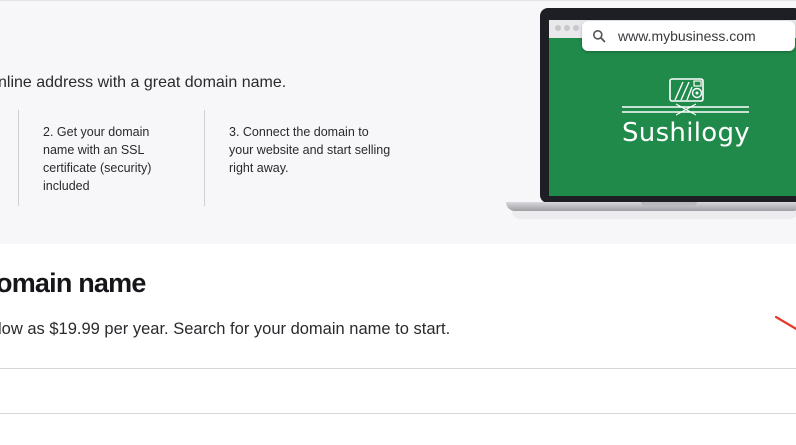 This screenshot has width=796, height=445. Describe the element at coordinates (669, 204) in the screenshot. I see `laptop-notch` at that location.